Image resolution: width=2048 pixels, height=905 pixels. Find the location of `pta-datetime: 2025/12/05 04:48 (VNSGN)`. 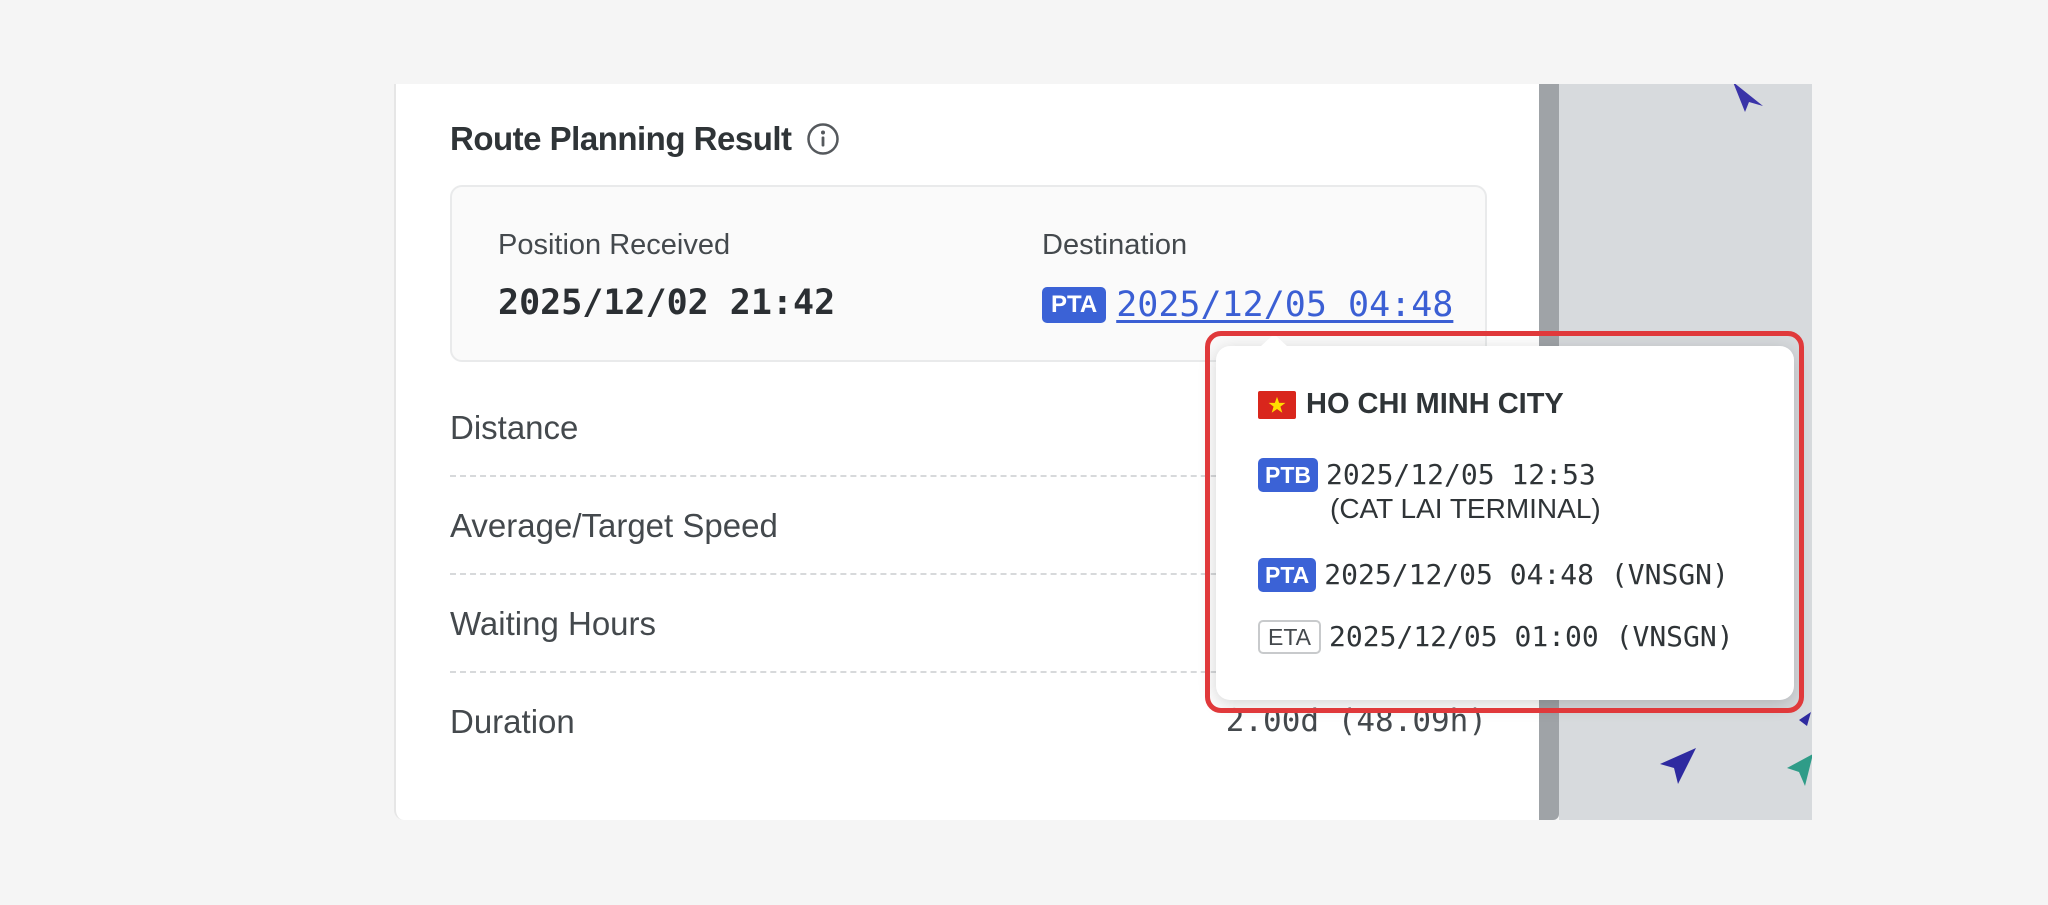

pta-datetime: 2025/12/05 04:48 (VNSGN) is located at coordinates (1526, 574).